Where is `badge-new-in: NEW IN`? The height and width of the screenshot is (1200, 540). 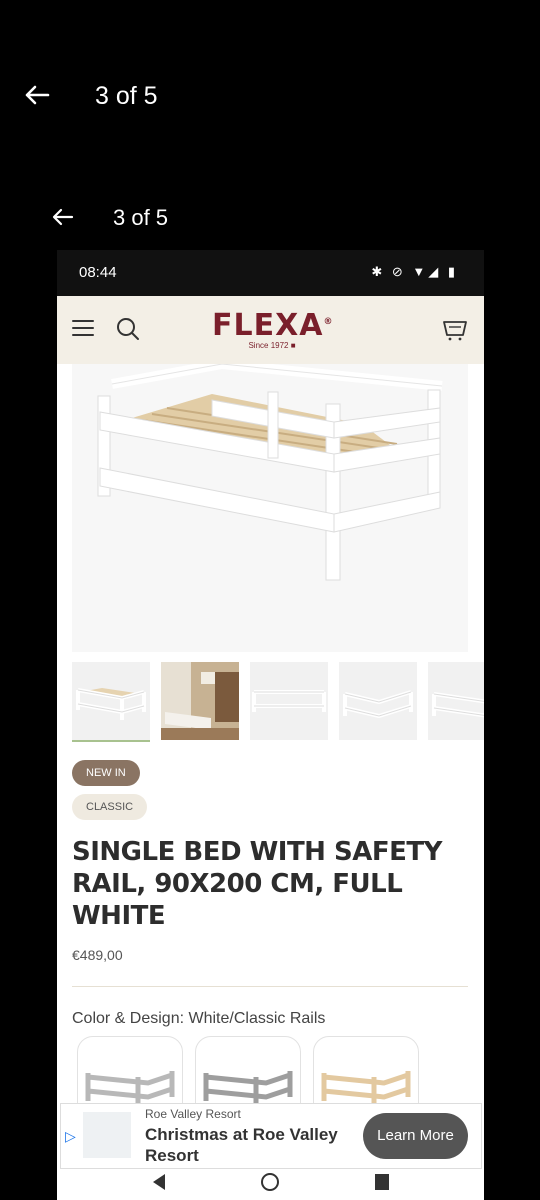
badge-new-in: NEW IN is located at coordinates (106, 773).